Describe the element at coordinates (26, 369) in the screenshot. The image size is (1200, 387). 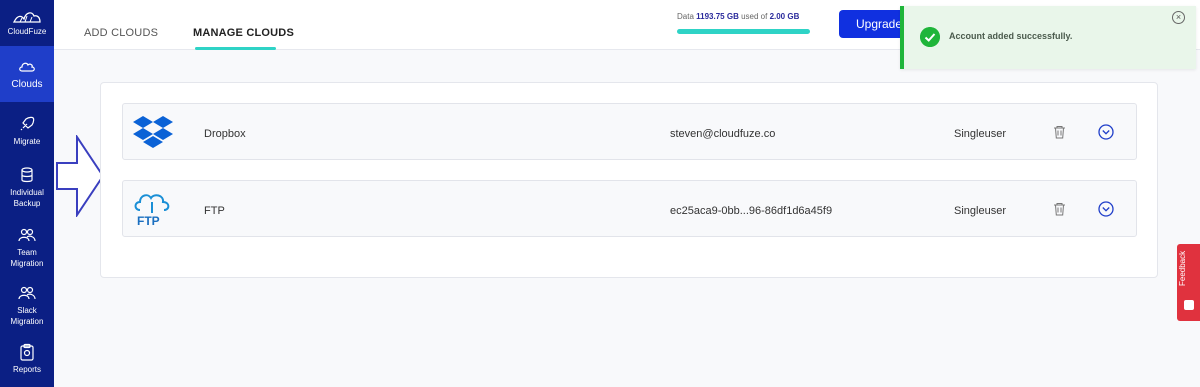
I see `sidebar-item-label: Reports` at that location.